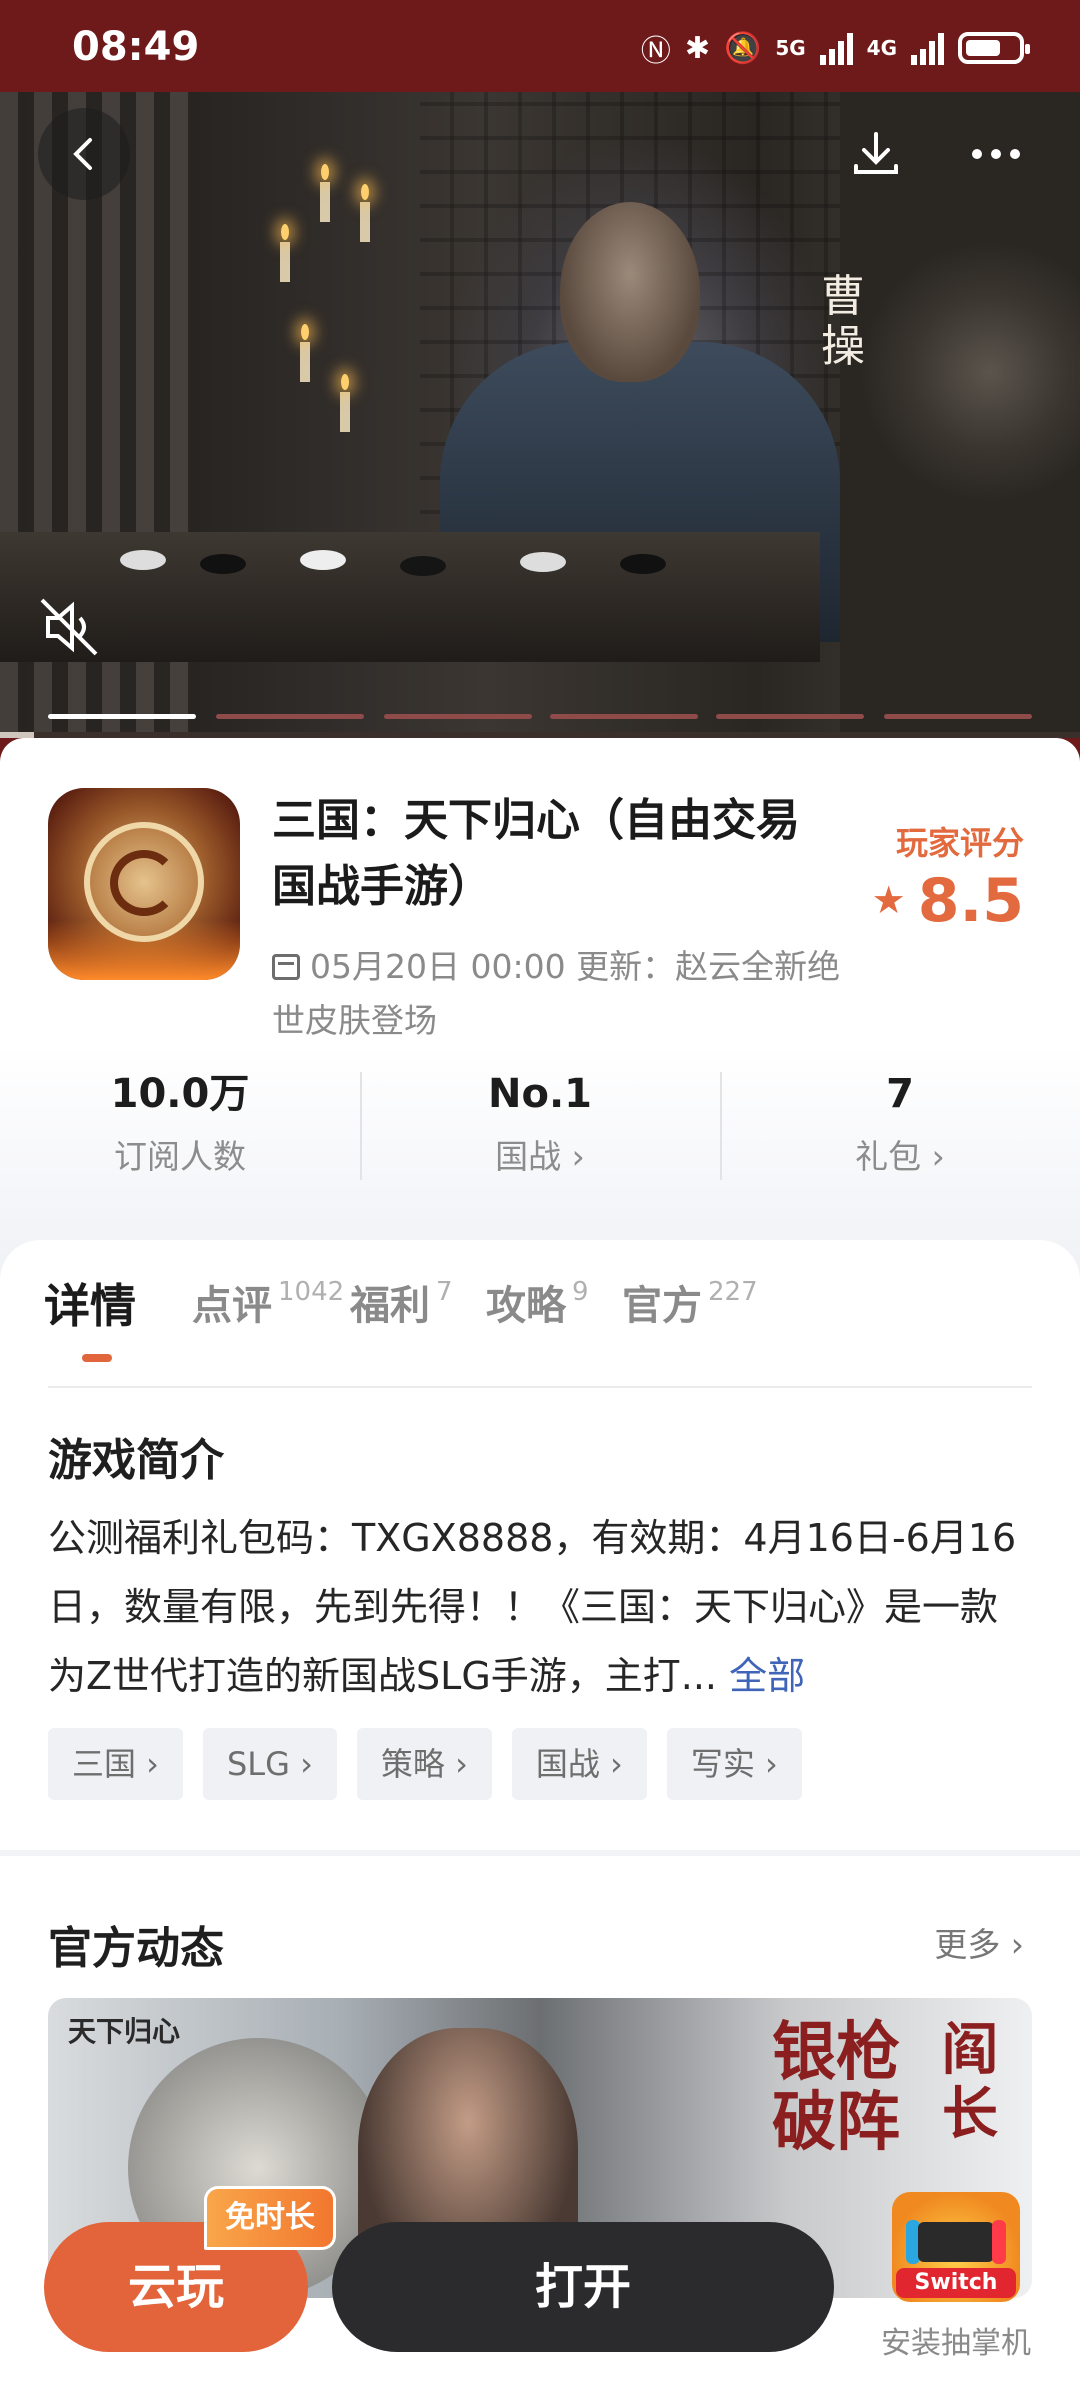  Describe the element at coordinates (124, 2031) in the screenshot. I see `banner-logo: 天下归心` at that location.